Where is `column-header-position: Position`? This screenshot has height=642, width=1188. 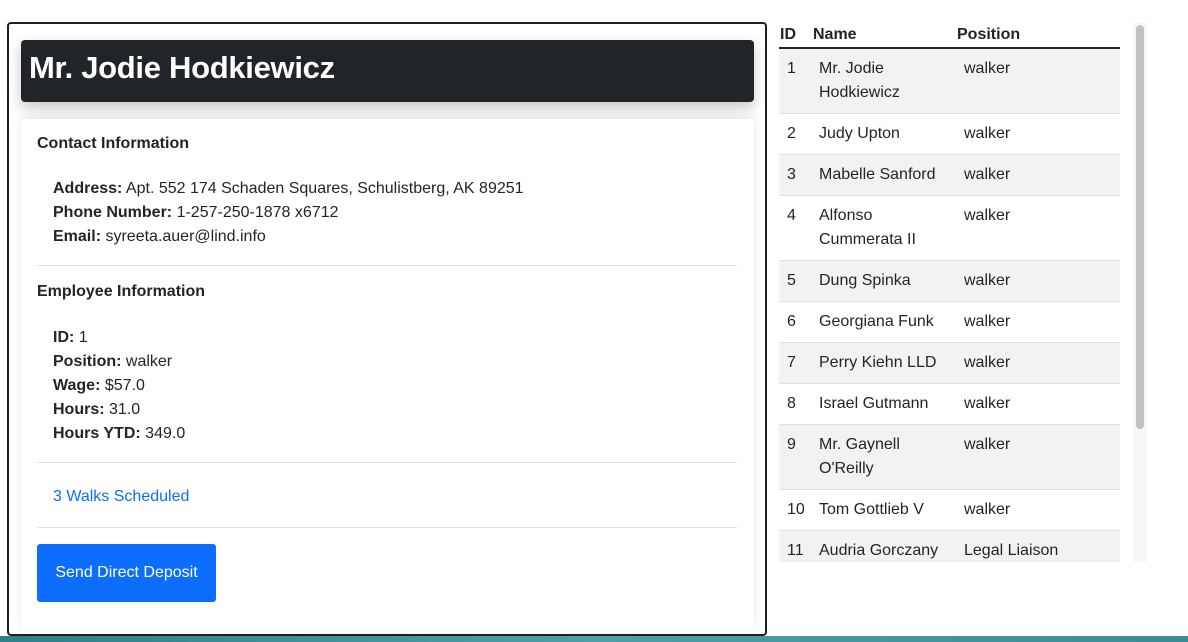
column-header-position: Position is located at coordinates (1038, 36).